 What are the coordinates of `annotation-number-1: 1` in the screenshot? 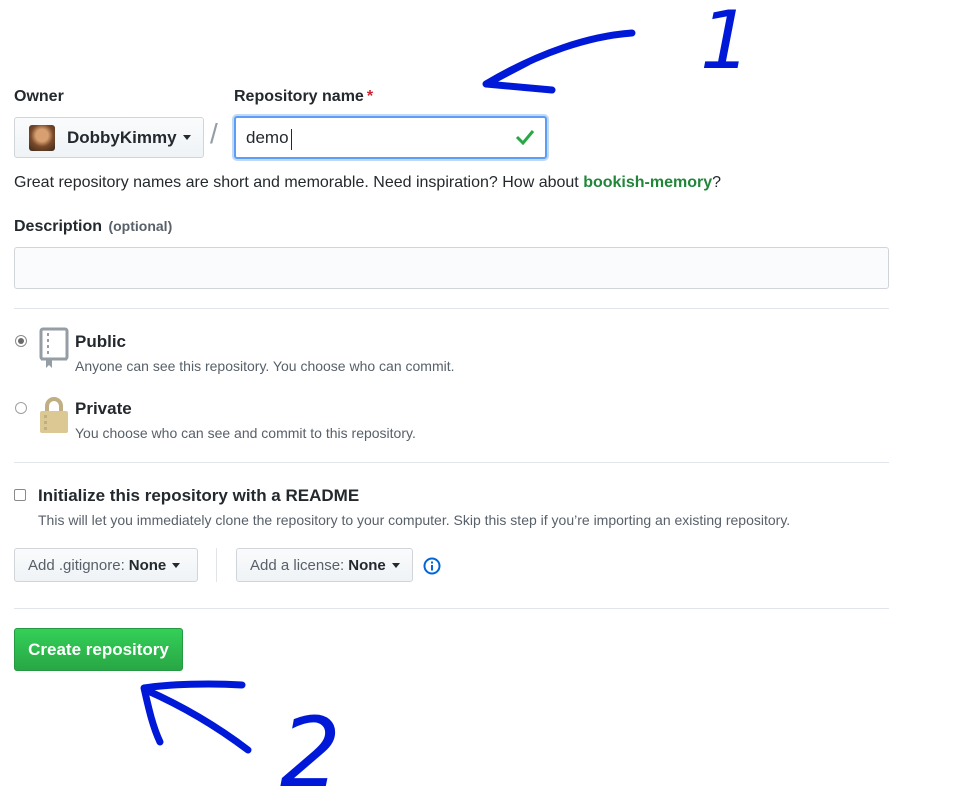 It's located at (725, 43).